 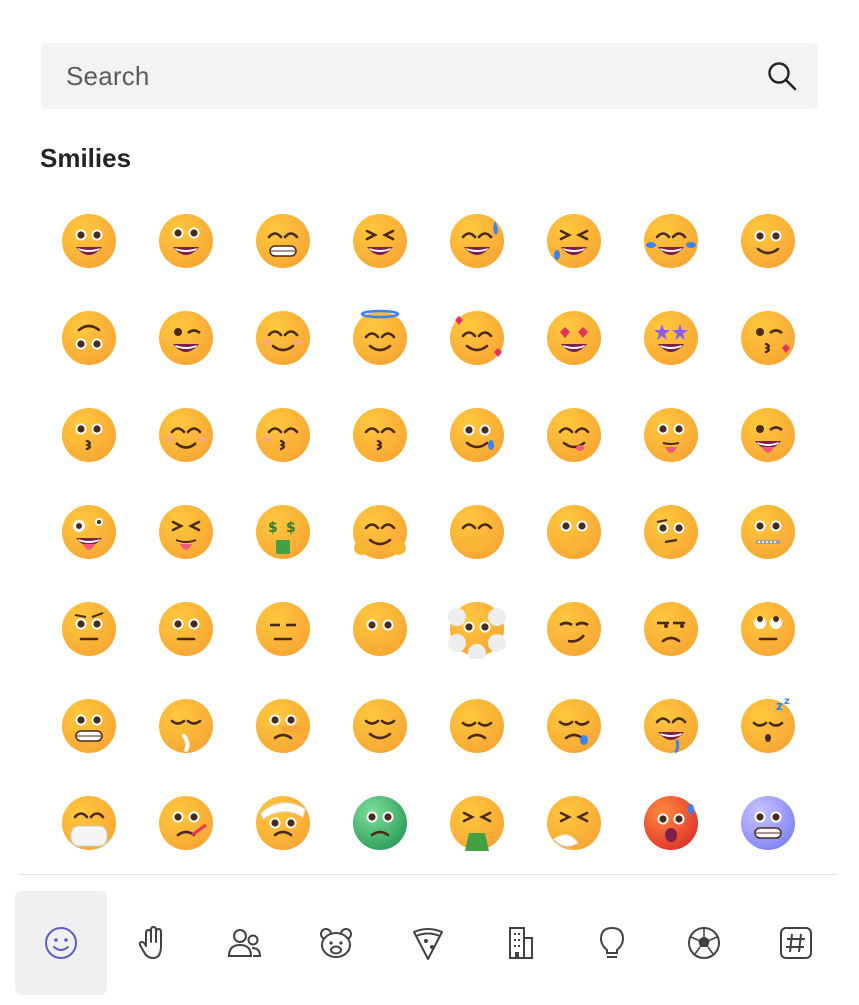 I want to click on grimacing-face-icon, so click(x=88, y=725).